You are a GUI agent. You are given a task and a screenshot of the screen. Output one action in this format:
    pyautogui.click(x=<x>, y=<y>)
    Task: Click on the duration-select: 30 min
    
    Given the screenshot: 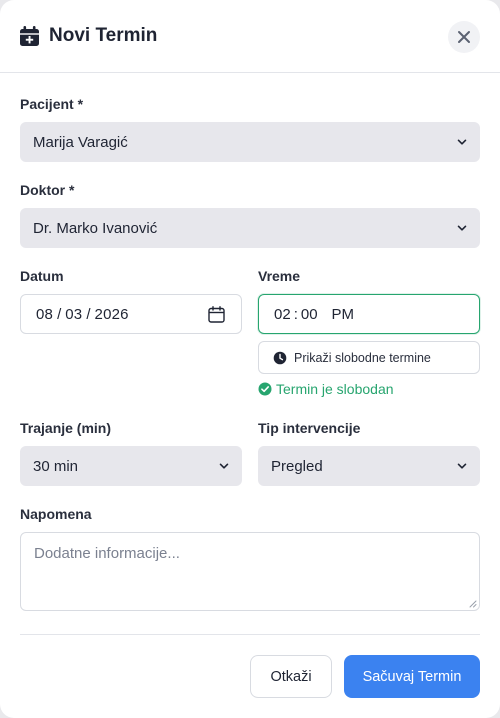 What is the action you would take?
    pyautogui.click(x=131, y=466)
    